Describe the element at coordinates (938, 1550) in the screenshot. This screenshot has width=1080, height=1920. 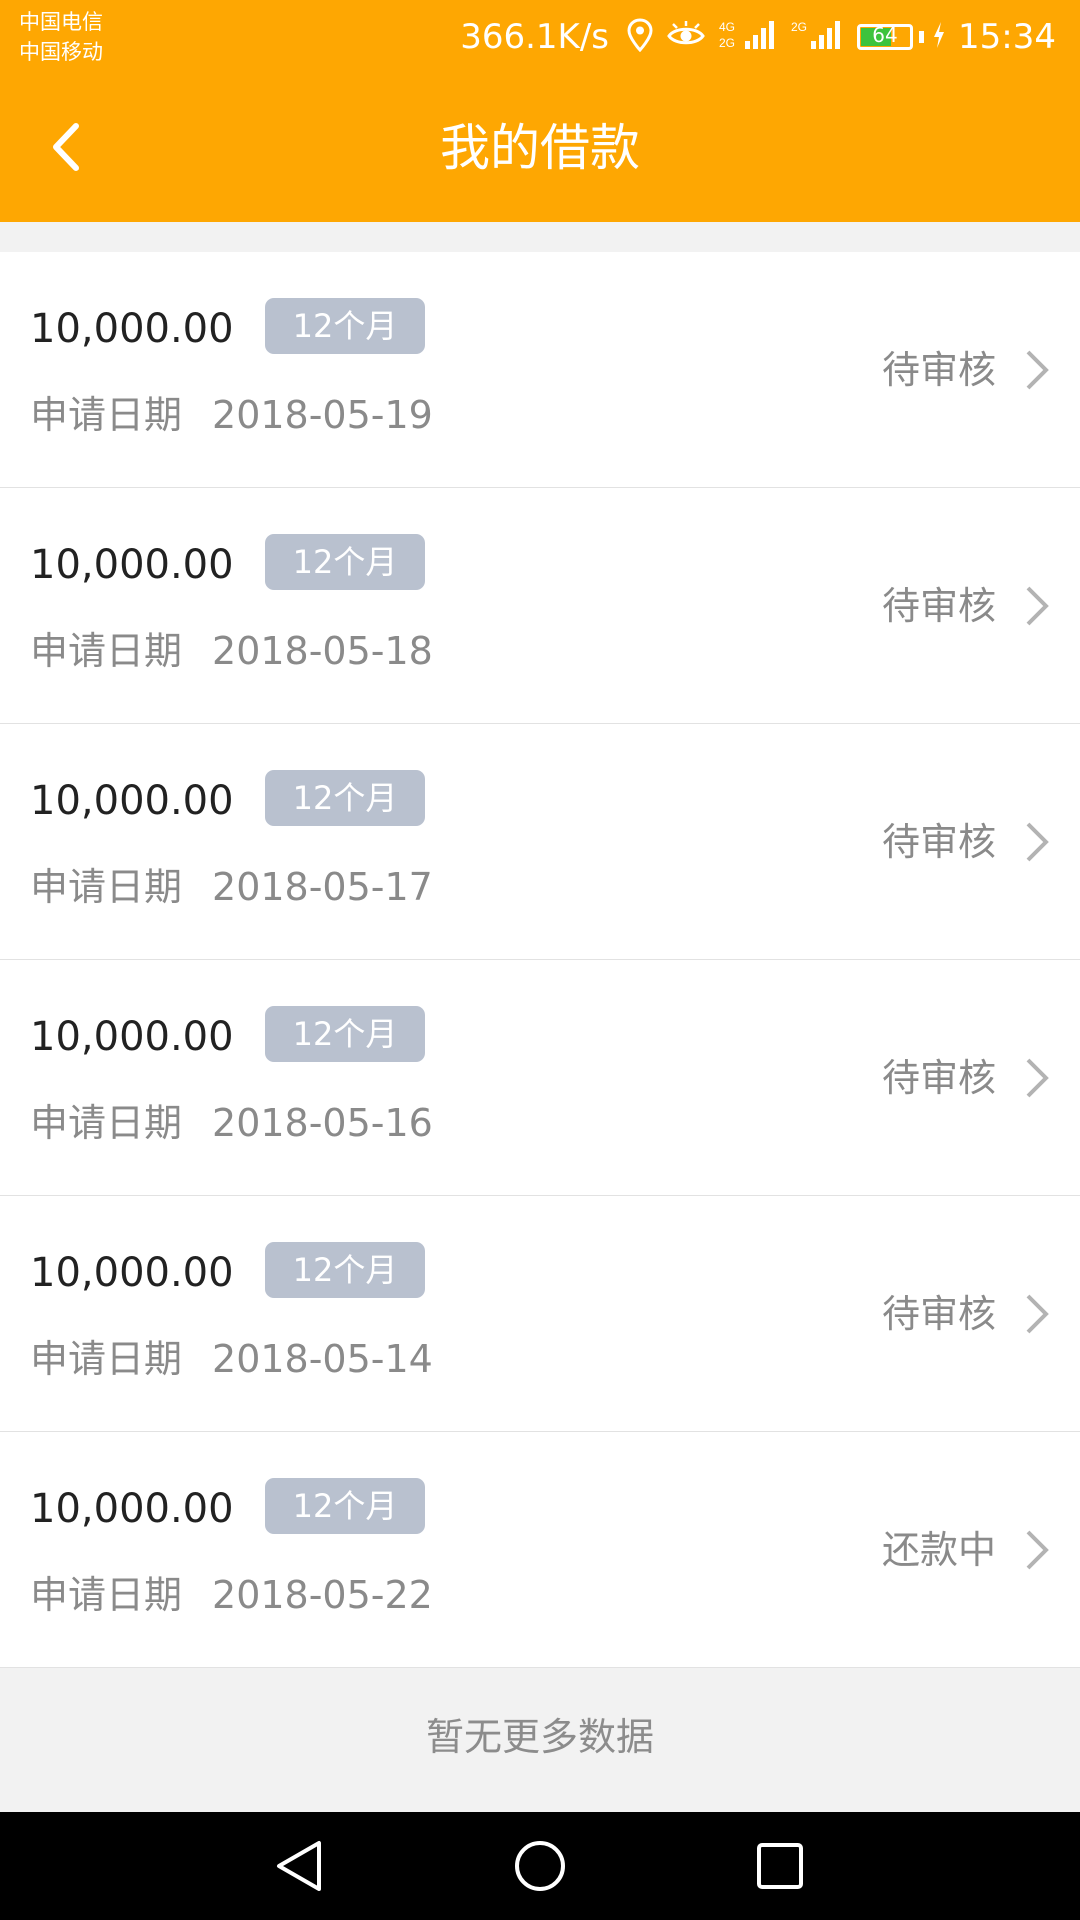
I see `loan-status: 还款中` at that location.